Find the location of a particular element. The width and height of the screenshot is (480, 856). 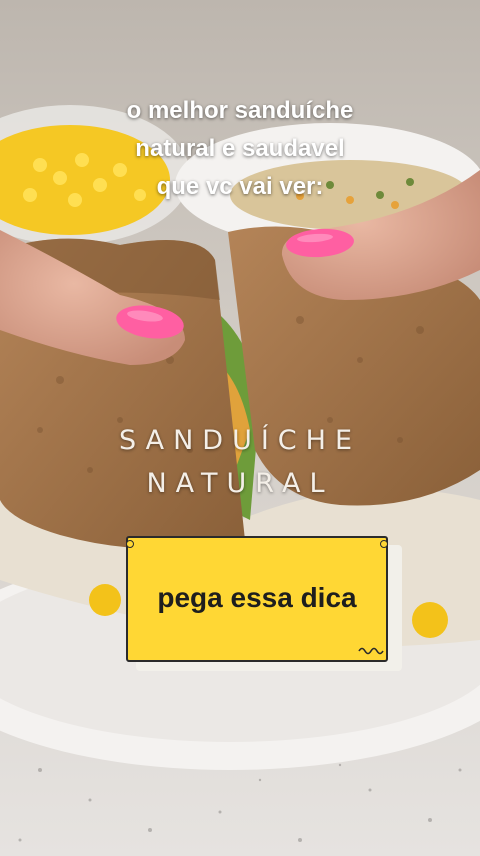

caption-line-3: que vc vai ver: is located at coordinates (240, 186).